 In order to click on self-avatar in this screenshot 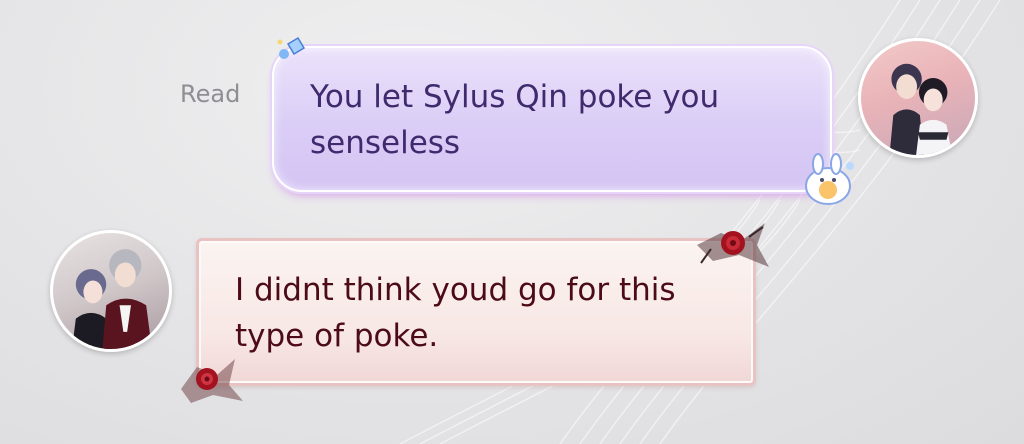, I will do `click(918, 98)`.